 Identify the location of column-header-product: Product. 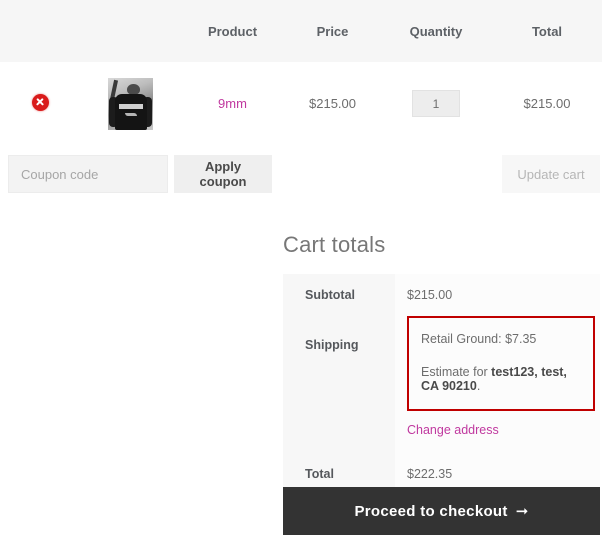
(232, 31).